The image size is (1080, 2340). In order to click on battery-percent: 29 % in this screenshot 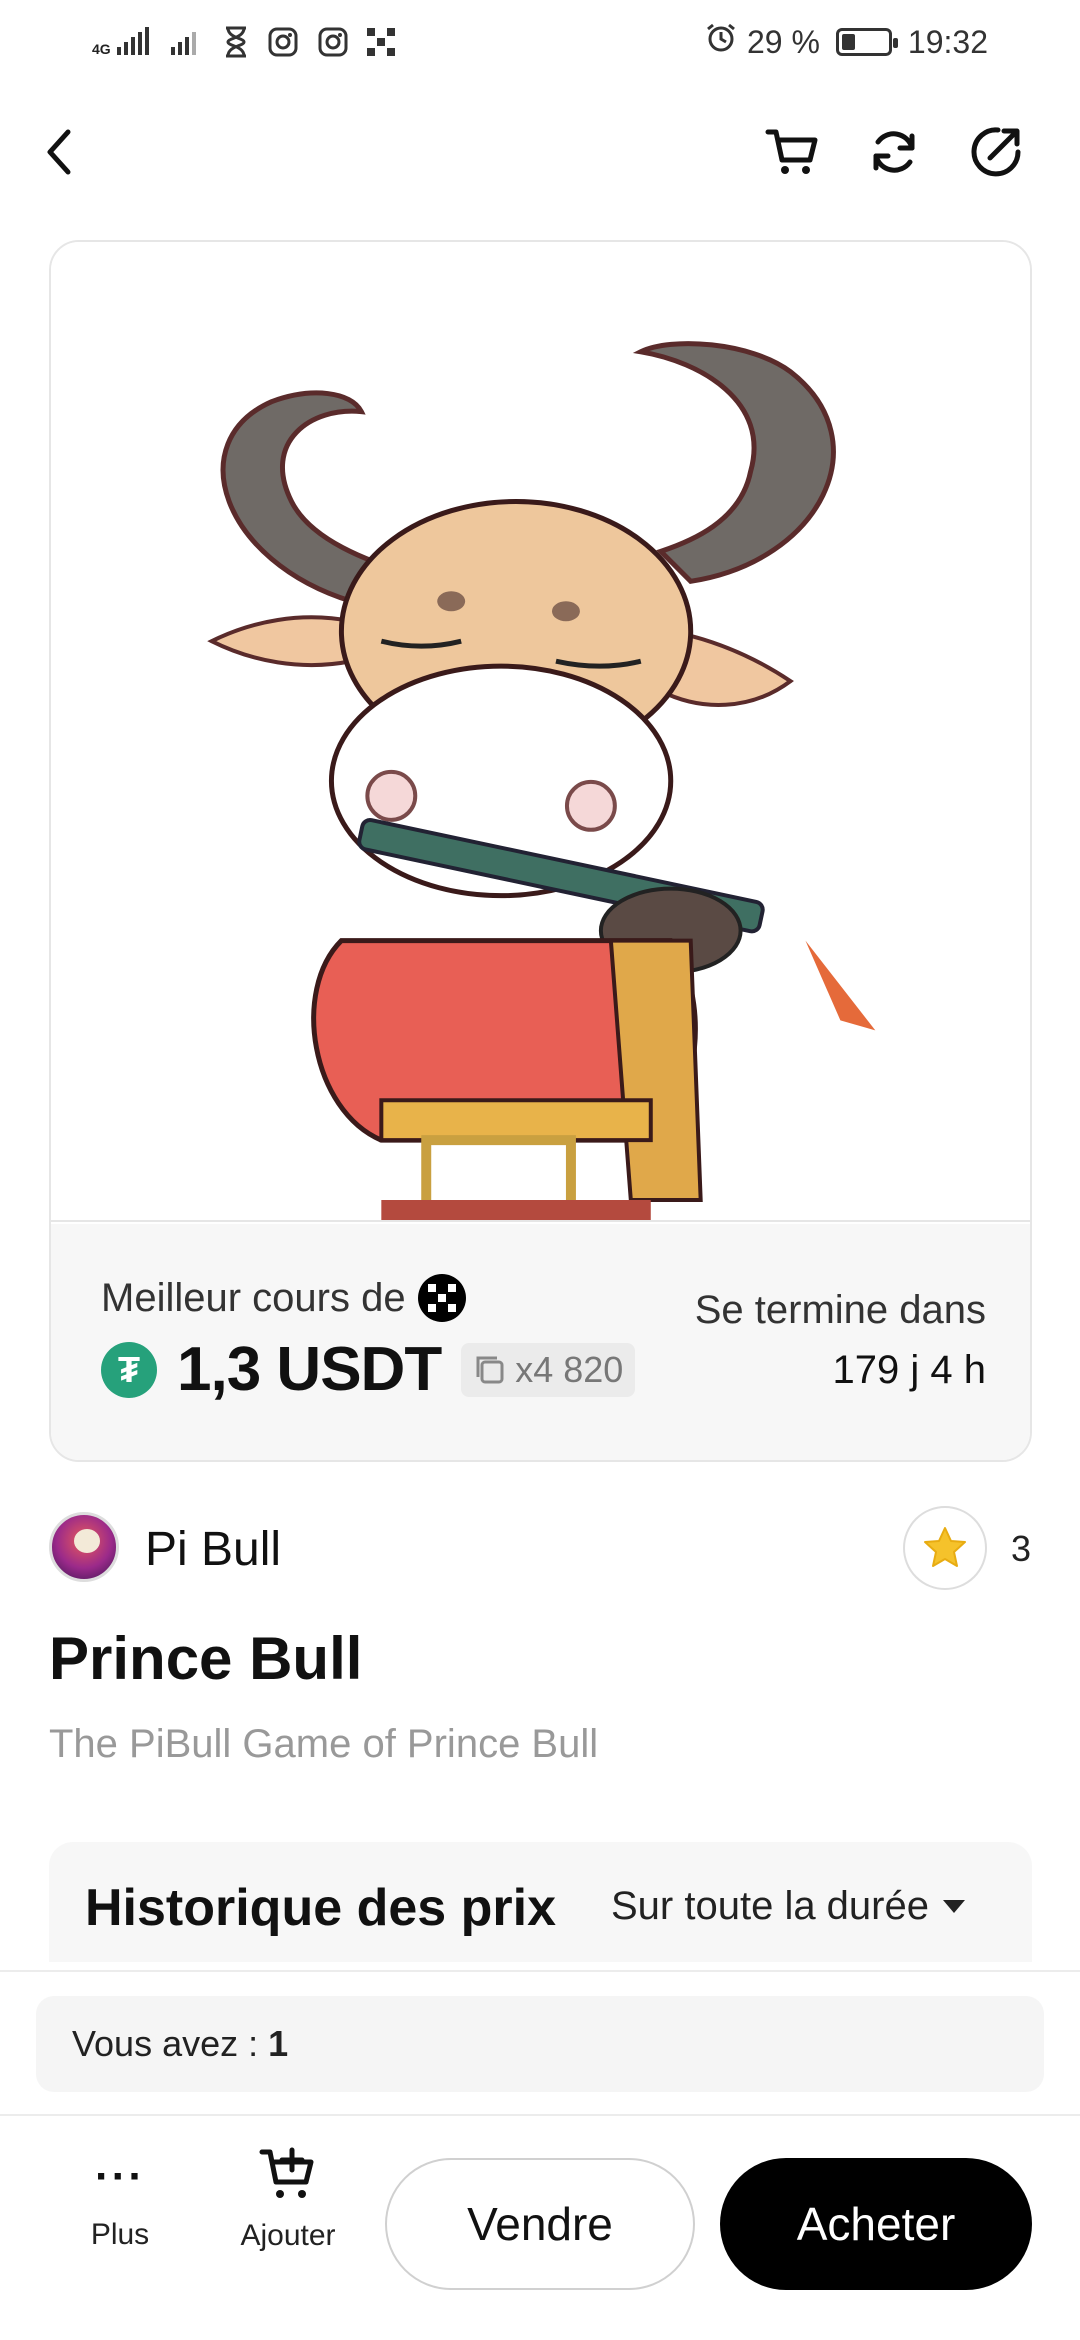, I will do `click(783, 41)`.